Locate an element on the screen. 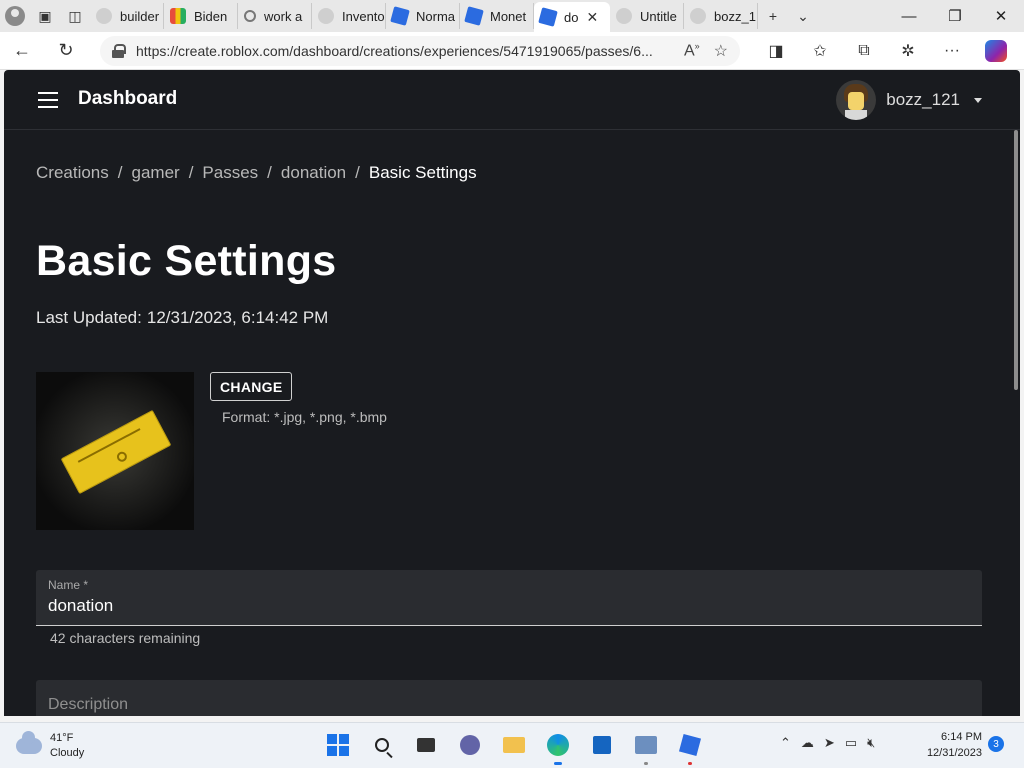 The image size is (1024, 768). name-helper-text: 42 characters remaining is located at coordinates (125, 638).